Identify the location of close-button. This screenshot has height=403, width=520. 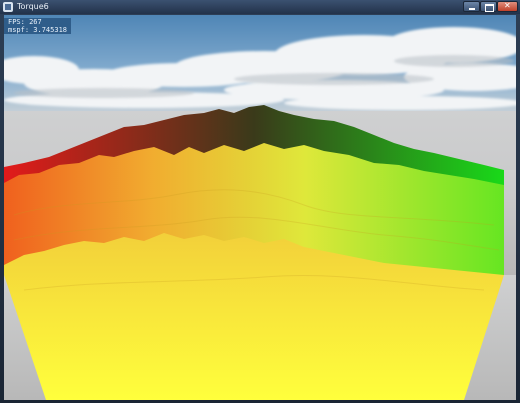
(507, 6).